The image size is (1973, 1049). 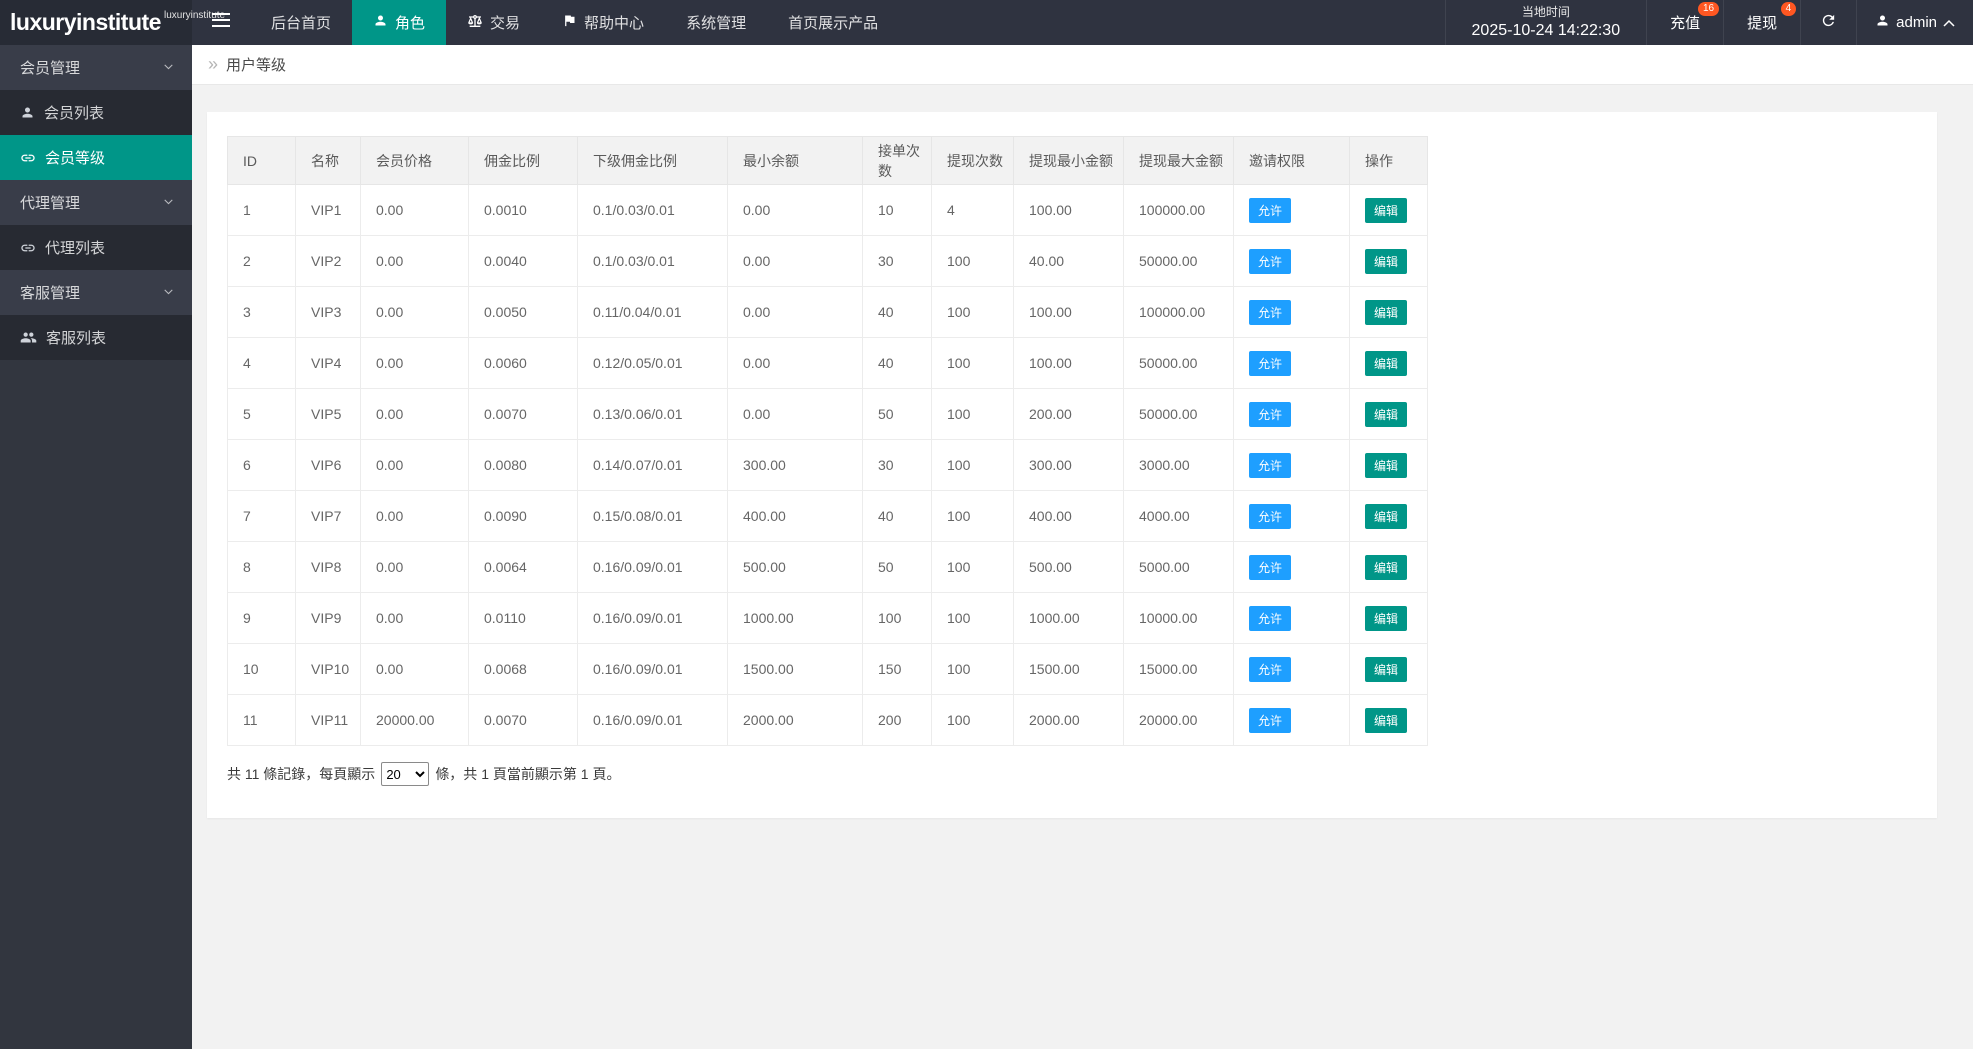 What do you see at coordinates (1068, 261) in the screenshot?
I see `cell-min_withdraw: 40.00` at bounding box center [1068, 261].